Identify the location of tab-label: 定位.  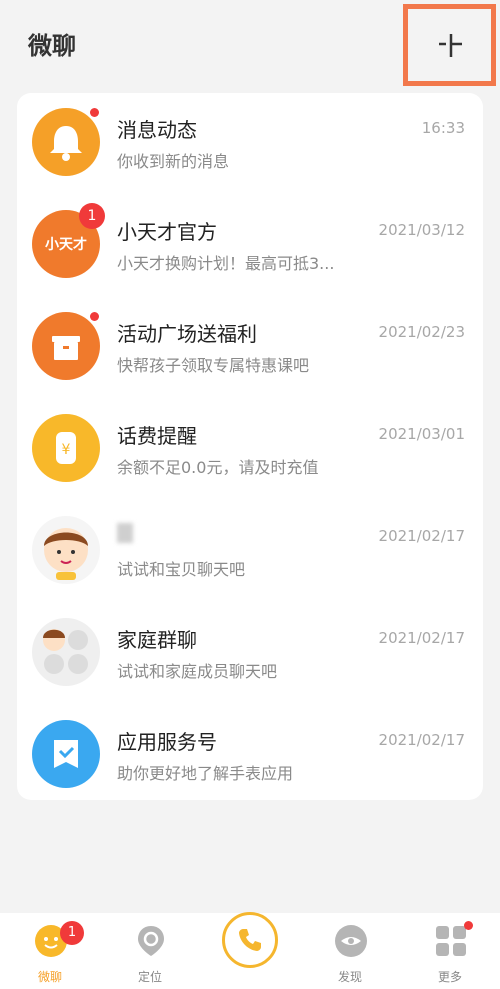
(149, 977).